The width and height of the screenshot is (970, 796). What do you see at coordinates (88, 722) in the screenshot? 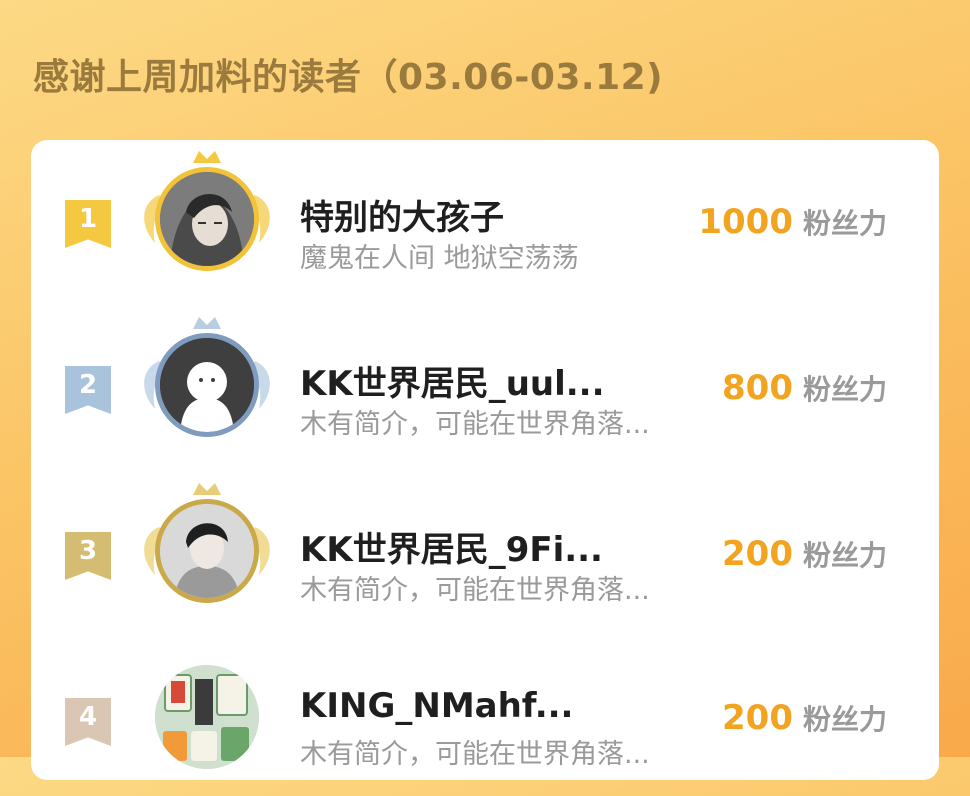
I see `rank-badge-4: 4` at bounding box center [88, 722].